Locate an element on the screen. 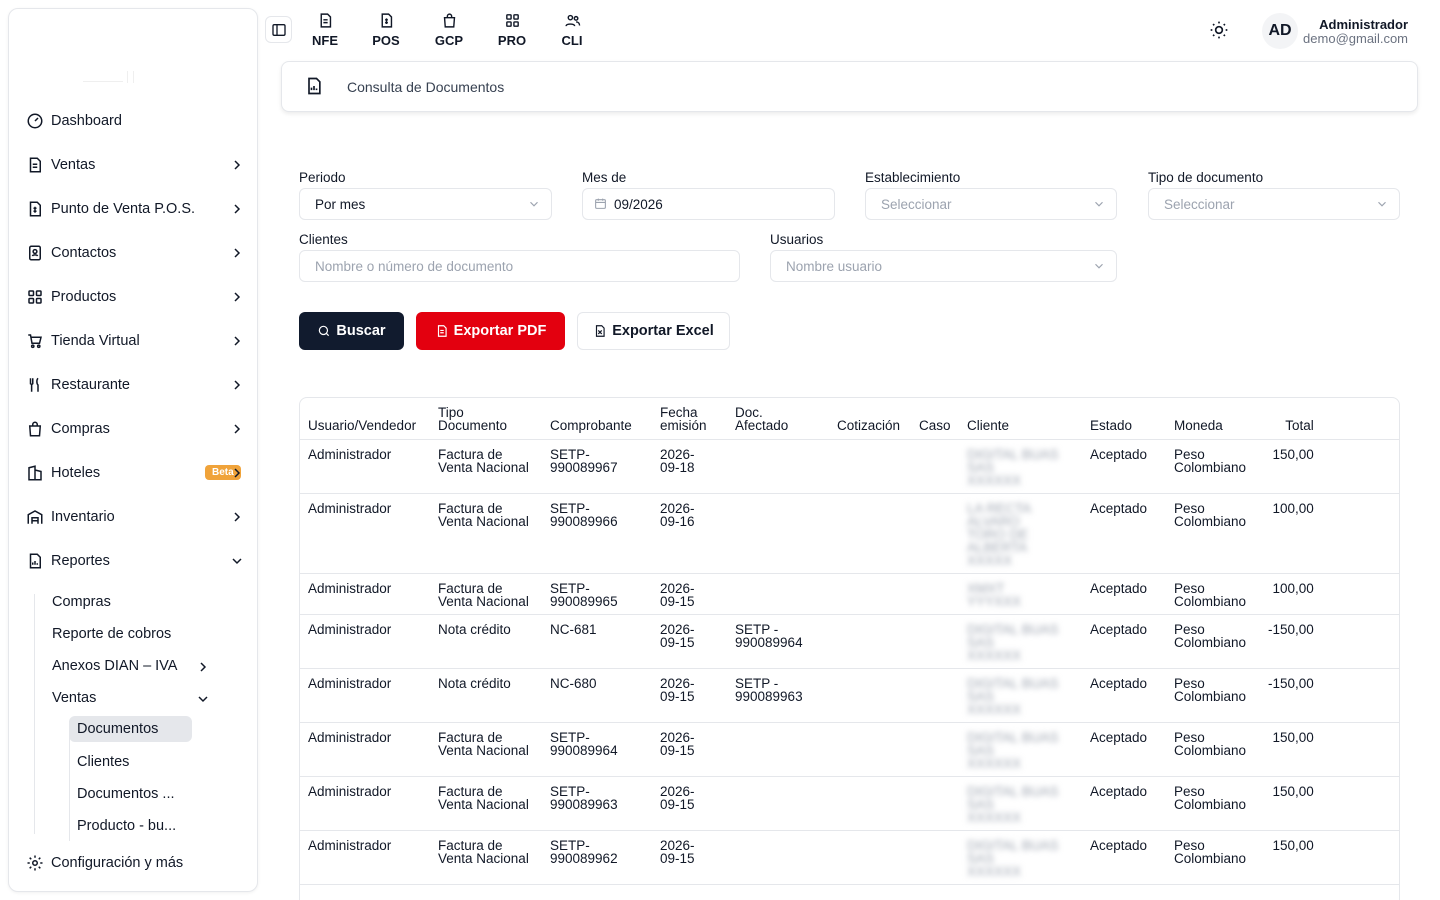 This screenshot has width=1440, height=900. cell-total: -150,00 is located at coordinates (1291, 695).